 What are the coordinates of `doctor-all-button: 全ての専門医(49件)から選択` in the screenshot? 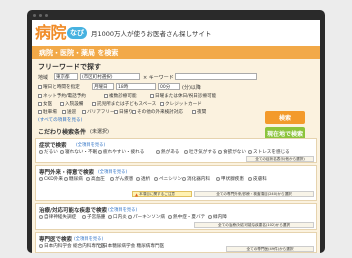 It's located at (270, 249).